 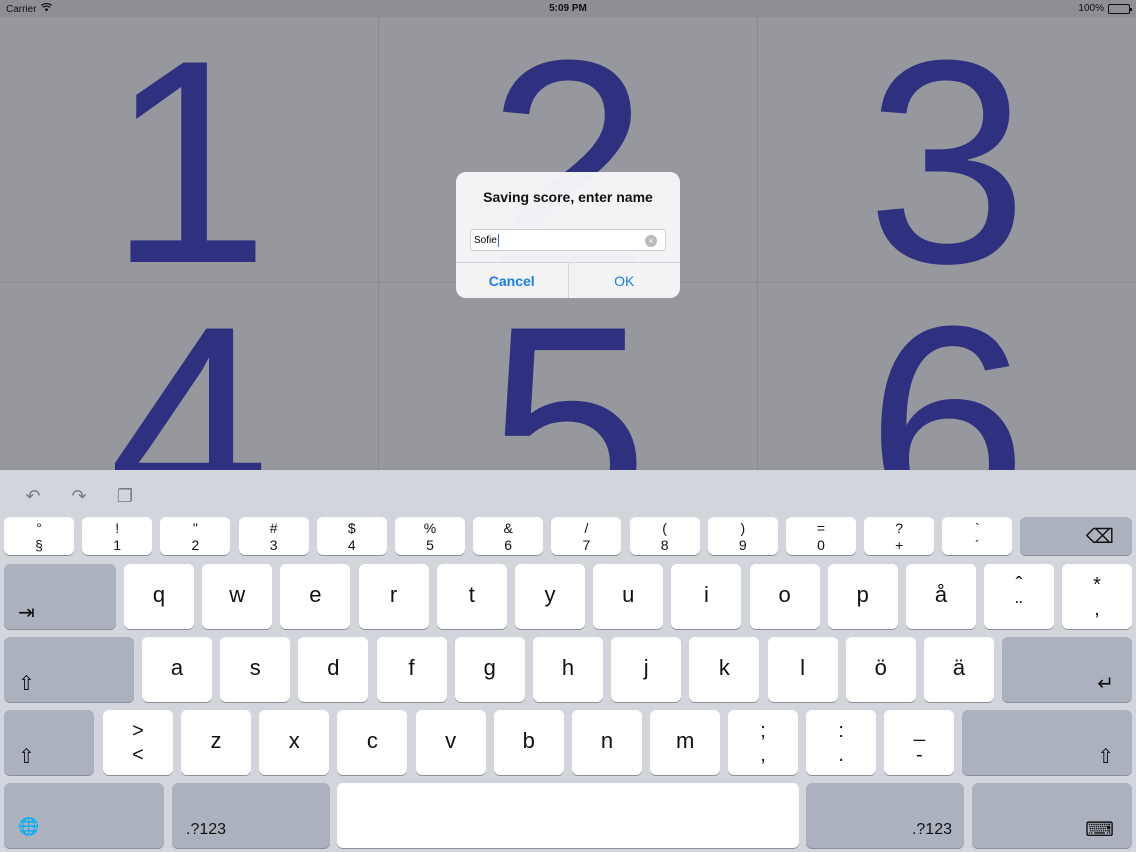 I want to click on key-x: x, so click(x=294, y=742).